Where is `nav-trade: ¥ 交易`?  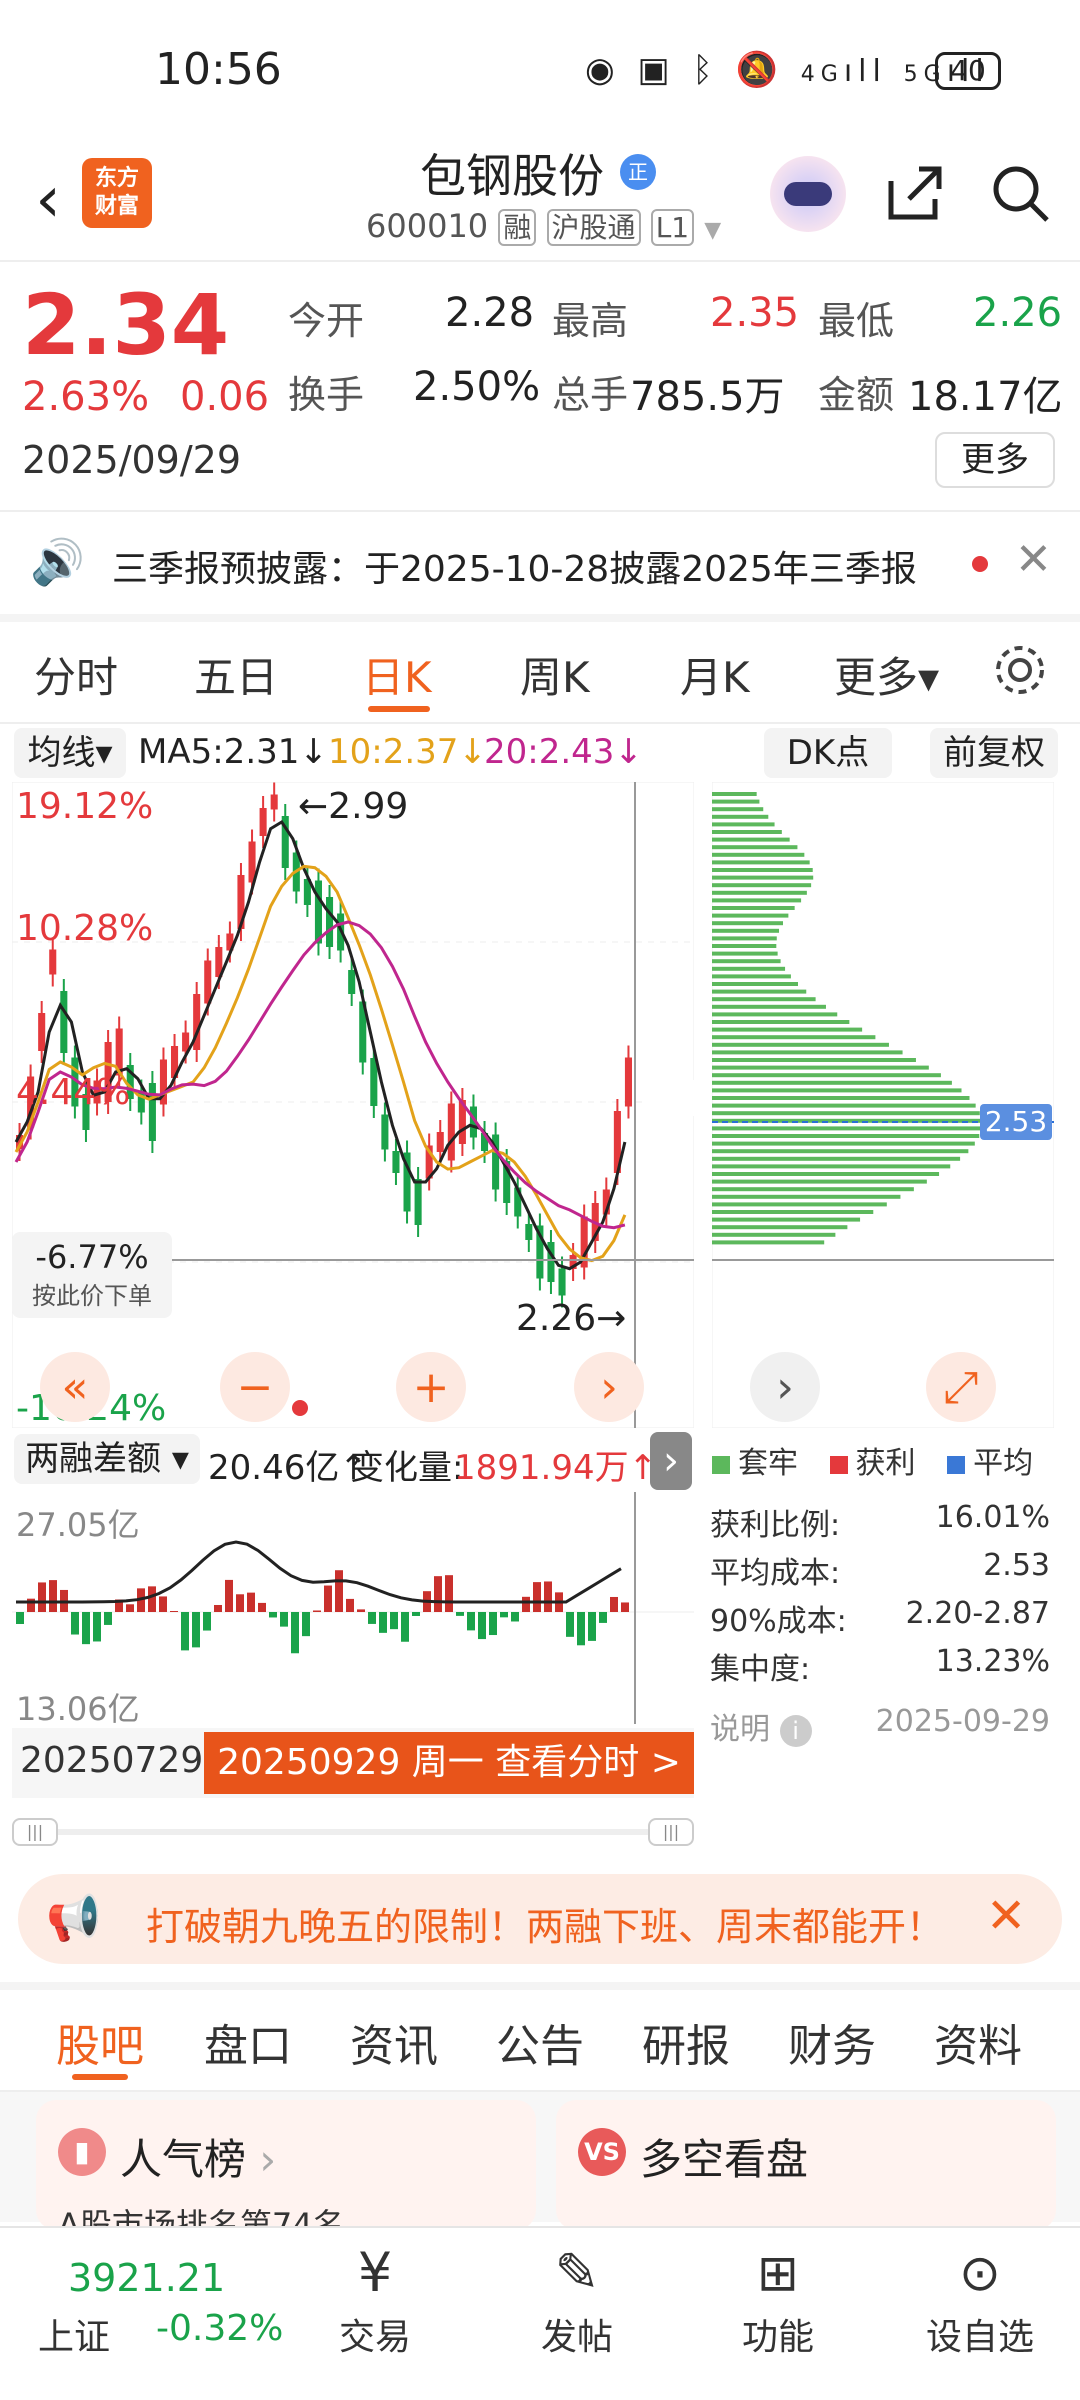
nav-trade: ¥ 交易 is located at coordinates (375, 2299).